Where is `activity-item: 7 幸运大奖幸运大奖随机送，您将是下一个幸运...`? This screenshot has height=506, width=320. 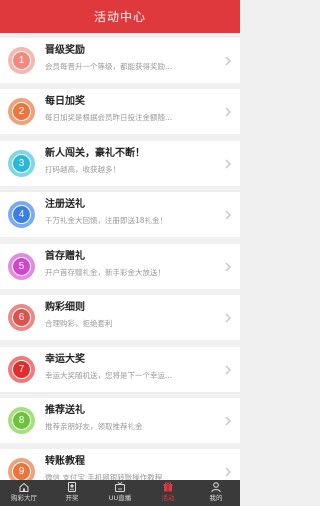
activity-item: 7 幸运大奖幸运大奖随机送，您将是下一个幸运... is located at coordinates (120, 369).